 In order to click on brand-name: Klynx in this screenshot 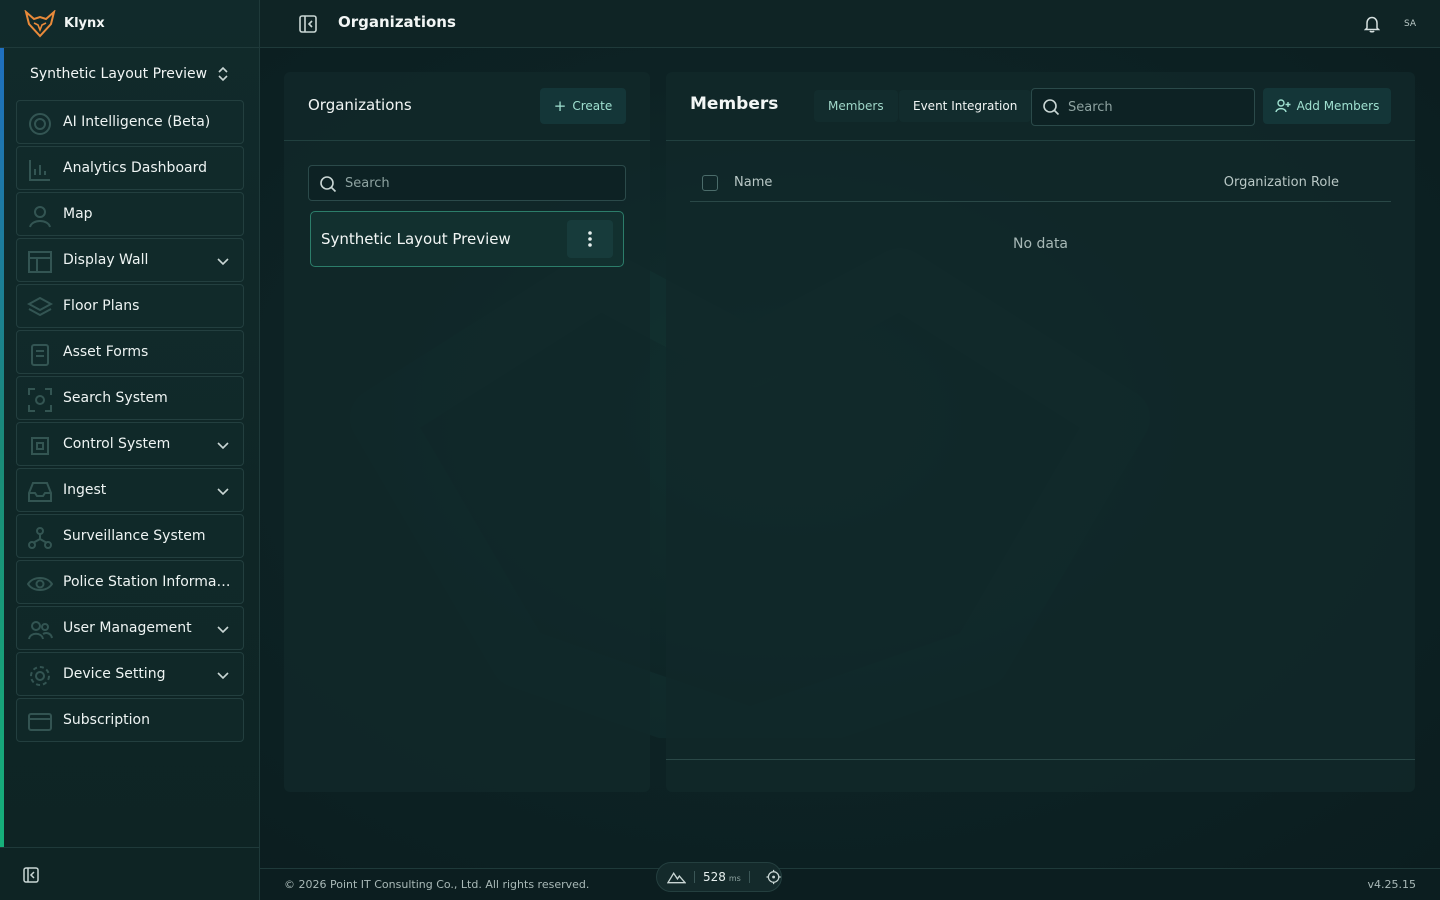, I will do `click(84, 23)`.